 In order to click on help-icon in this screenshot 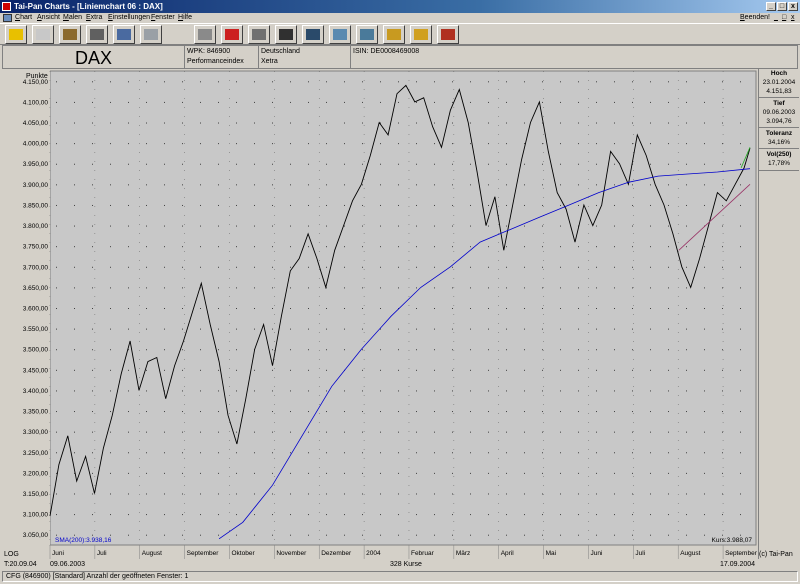, I will do `click(16, 34)`.